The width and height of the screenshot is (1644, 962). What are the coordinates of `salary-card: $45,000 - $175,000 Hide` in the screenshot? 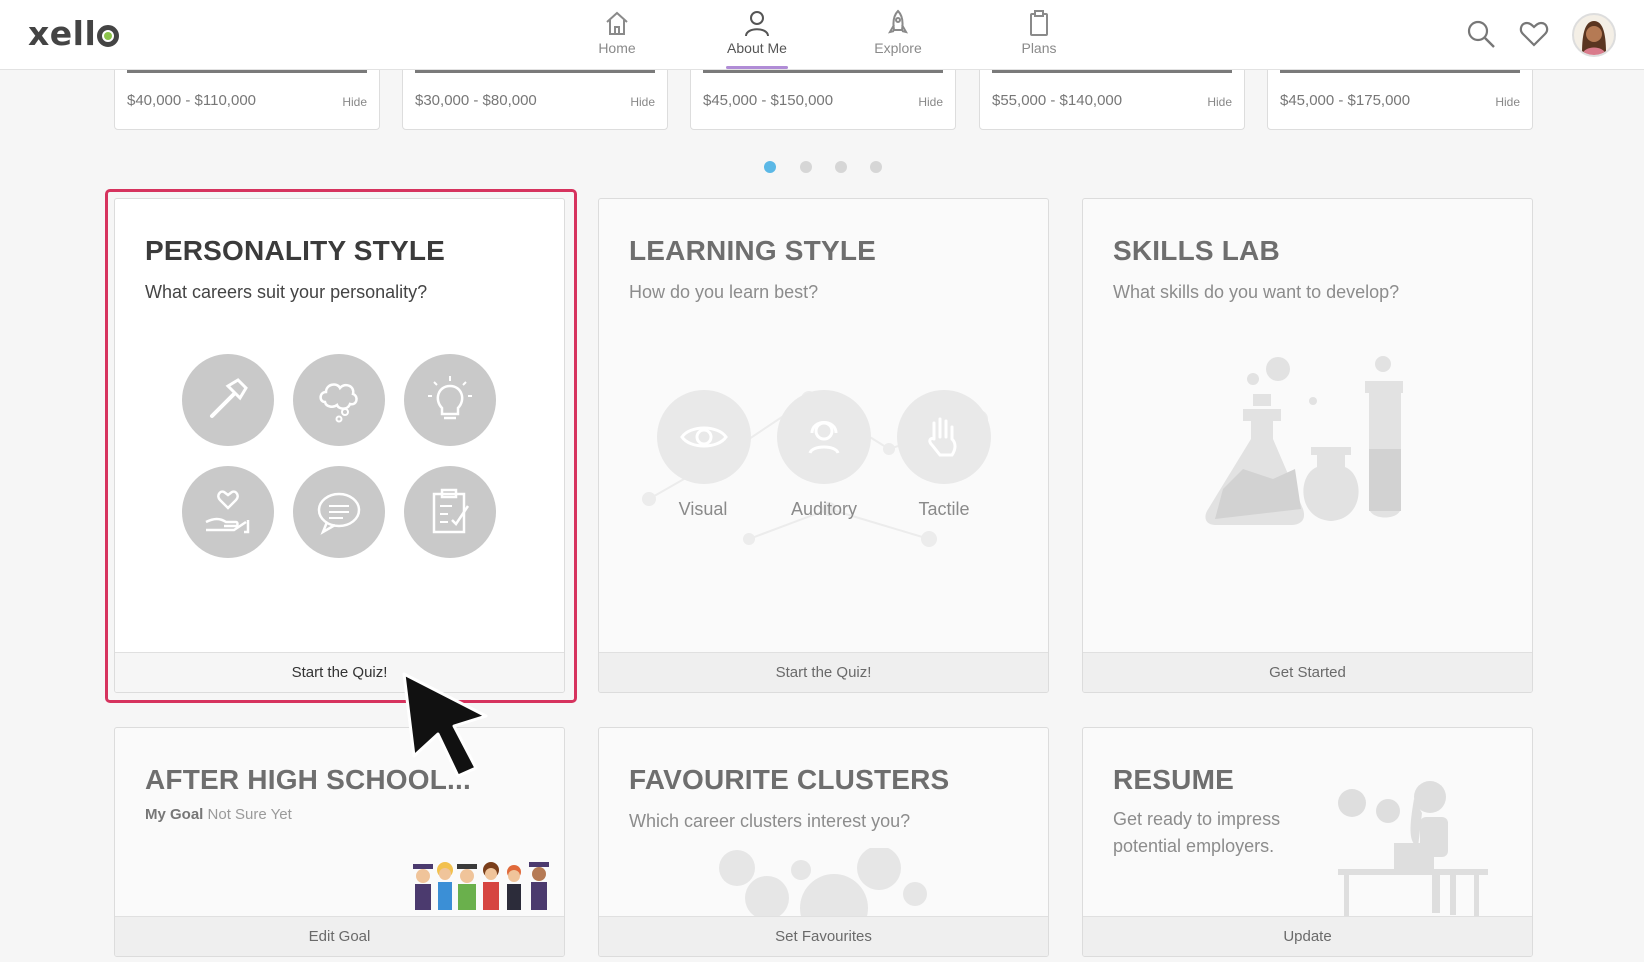 It's located at (1400, 100).